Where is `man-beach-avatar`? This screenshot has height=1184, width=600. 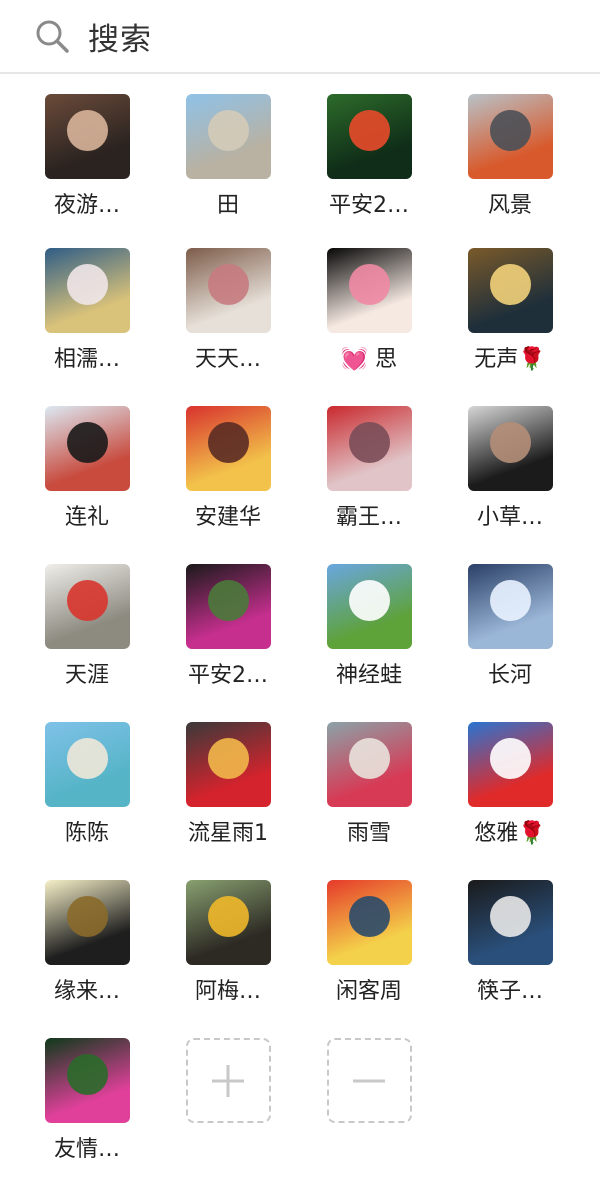
man-beach-avatar is located at coordinates (87, 448).